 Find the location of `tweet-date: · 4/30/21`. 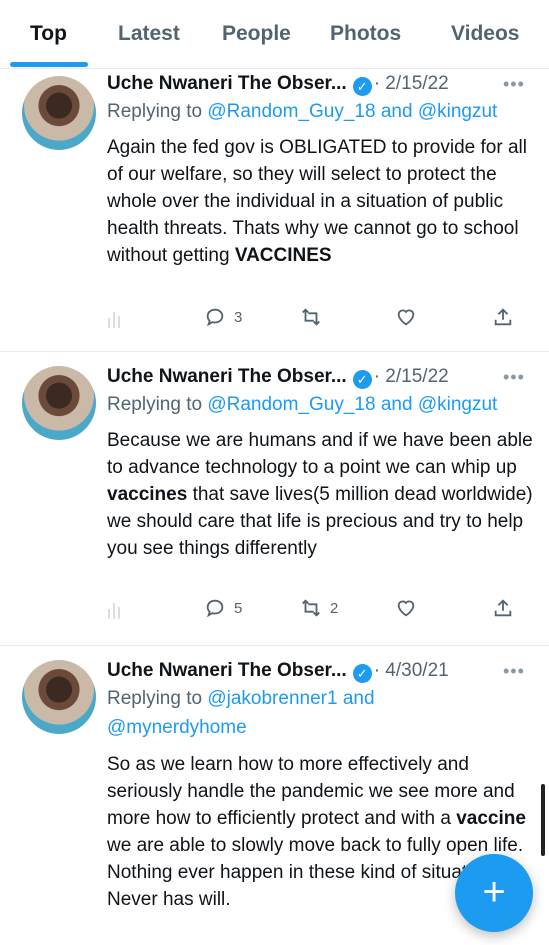

tweet-date: · 4/30/21 is located at coordinates (411, 670).